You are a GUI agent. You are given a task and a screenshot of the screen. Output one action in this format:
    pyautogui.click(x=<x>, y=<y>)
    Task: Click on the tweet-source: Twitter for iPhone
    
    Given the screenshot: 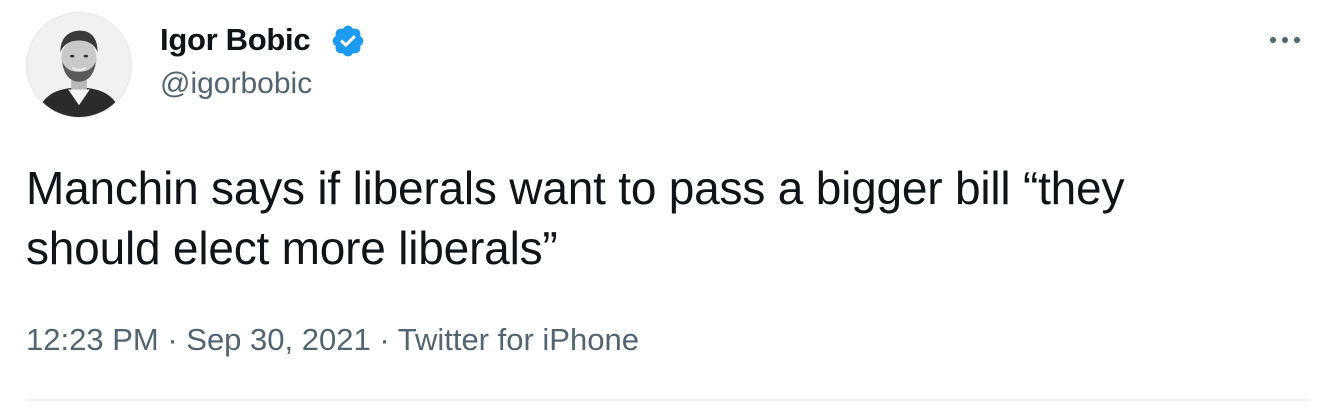 What is the action you would take?
    pyautogui.click(x=518, y=339)
    